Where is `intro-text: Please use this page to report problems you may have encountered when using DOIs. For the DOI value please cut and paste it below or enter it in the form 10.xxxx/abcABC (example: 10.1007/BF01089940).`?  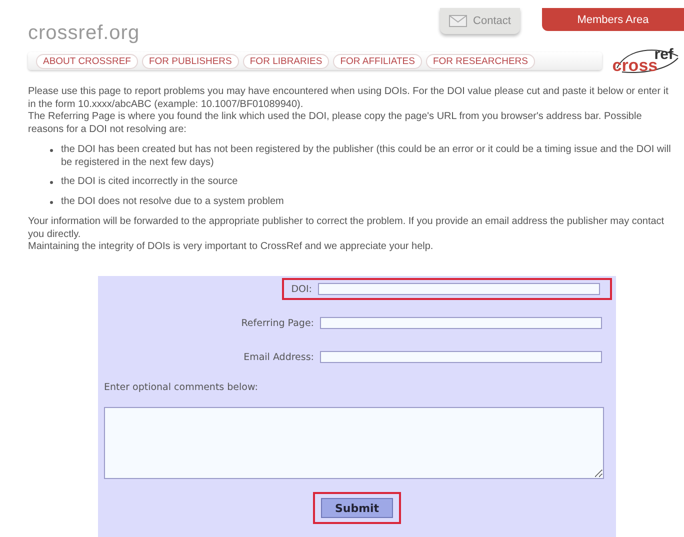 intro-text: Please use this page to report problems you may have encountered when using DOIs. For the DOI value please cut and paste it below or enter it in the form 10.xxxx/abcABC (example: 10.1007/BF01089940). is located at coordinates (349, 98).